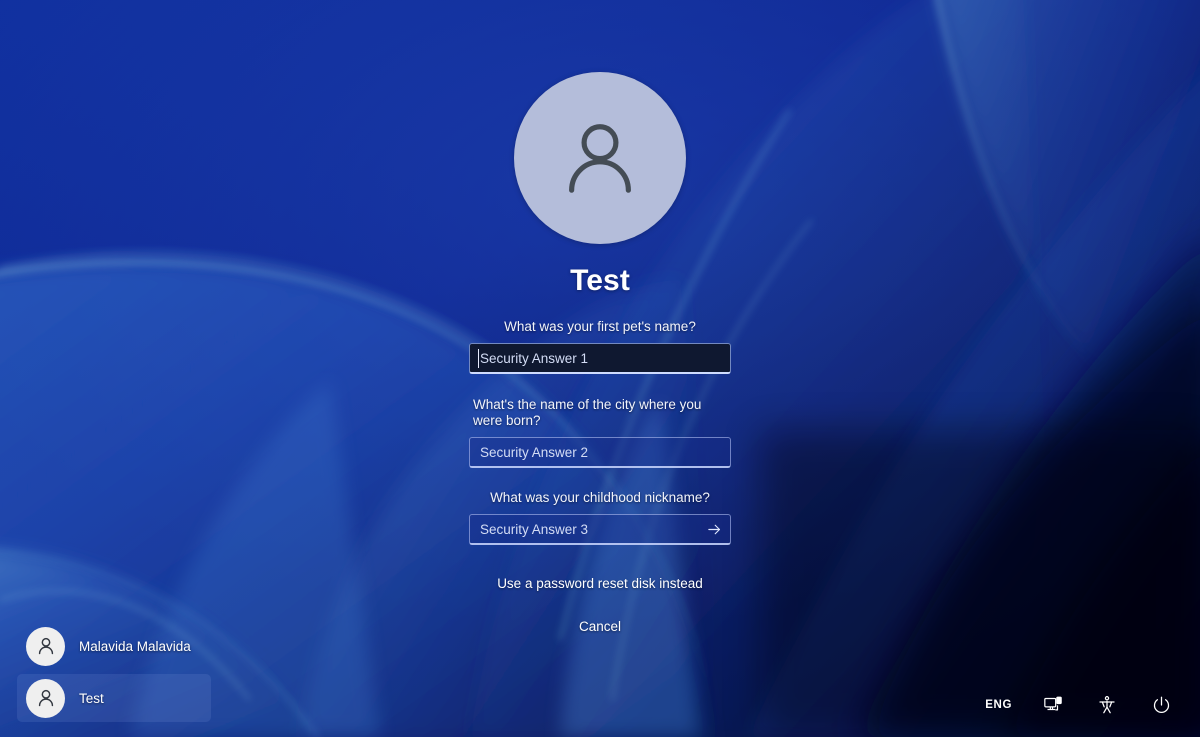  I want to click on user-list-item-test: Test, so click(114, 698).